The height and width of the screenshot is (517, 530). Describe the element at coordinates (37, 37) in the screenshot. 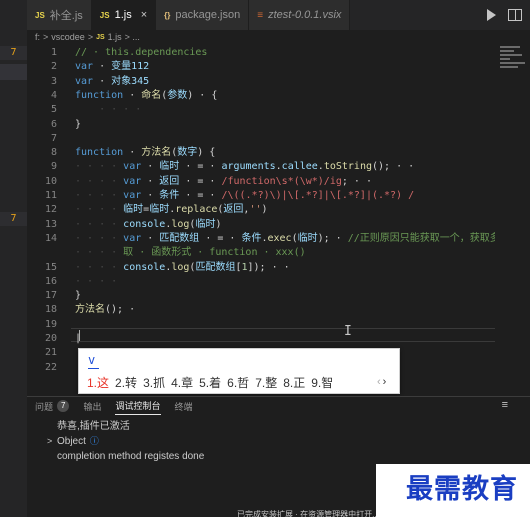

I see `breadcrumb-drive: f:` at that location.